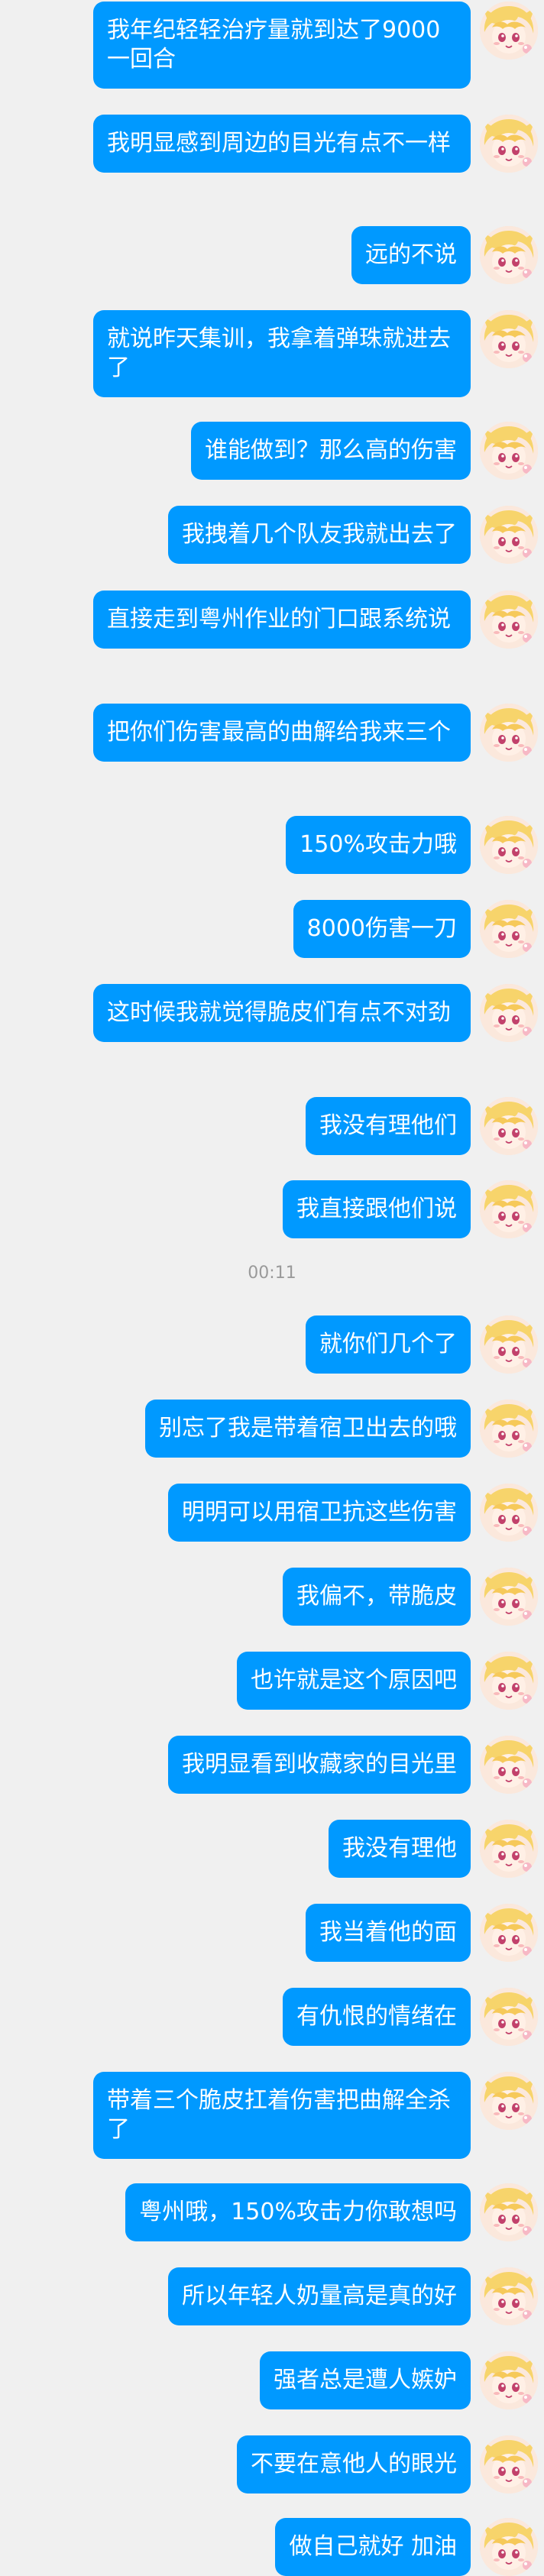  What do you see at coordinates (319, 2296) in the screenshot?
I see `message-bubble: 所以年轻人奶量高是真的好` at bounding box center [319, 2296].